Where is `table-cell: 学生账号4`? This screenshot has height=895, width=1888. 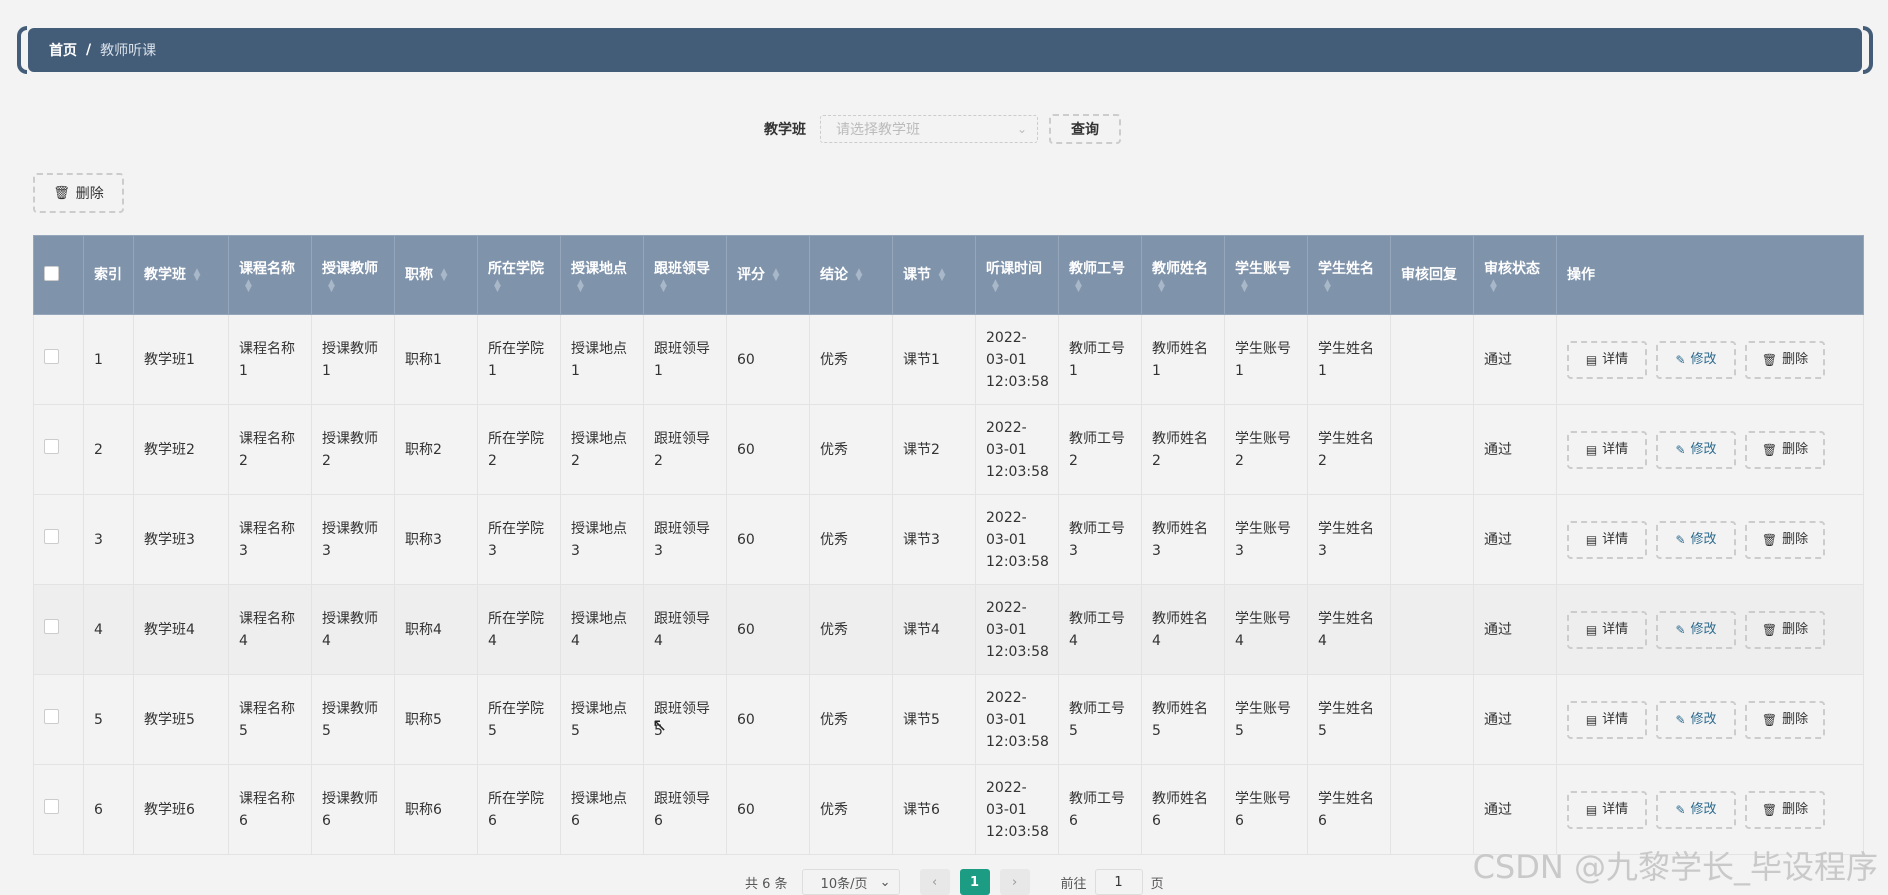
table-cell: 学生账号4 is located at coordinates (1266, 629).